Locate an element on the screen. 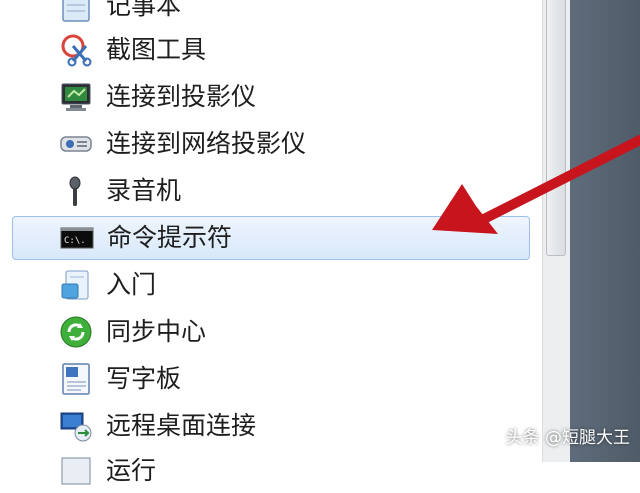 The width and height of the screenshot is (640, 493). scrollbar-thumb is located at coordinates (556, 128).